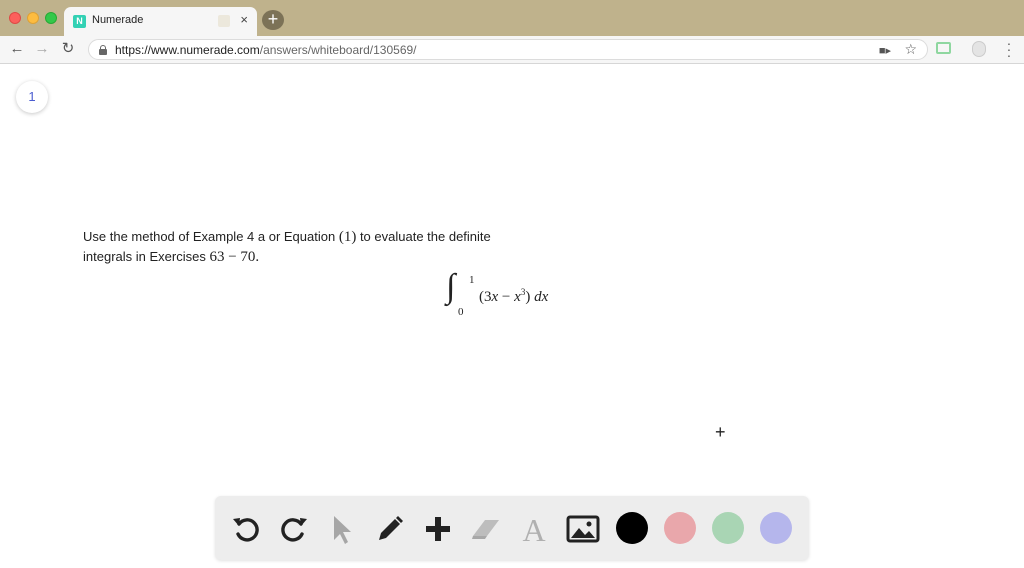  I want to click on minimize-window-button, so click(33, 18).